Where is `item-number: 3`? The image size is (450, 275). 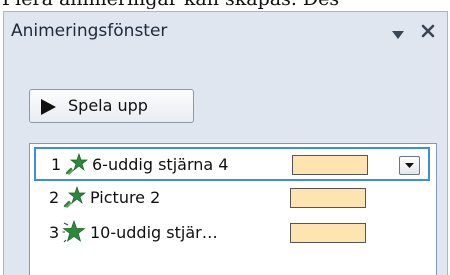
item-number: 3 is located at coordinates (54, 232).